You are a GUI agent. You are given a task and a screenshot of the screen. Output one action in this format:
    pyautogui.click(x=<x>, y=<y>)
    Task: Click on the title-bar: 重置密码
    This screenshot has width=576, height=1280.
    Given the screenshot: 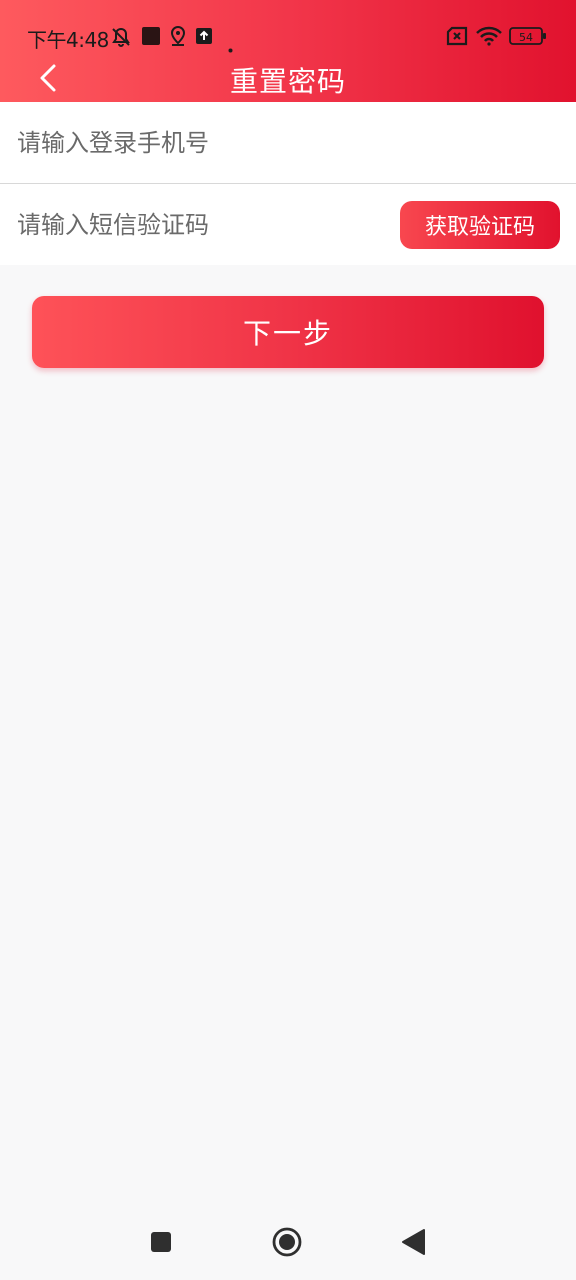 What is the action you would take?
    pyautogui.click(x=288, y=78)
    